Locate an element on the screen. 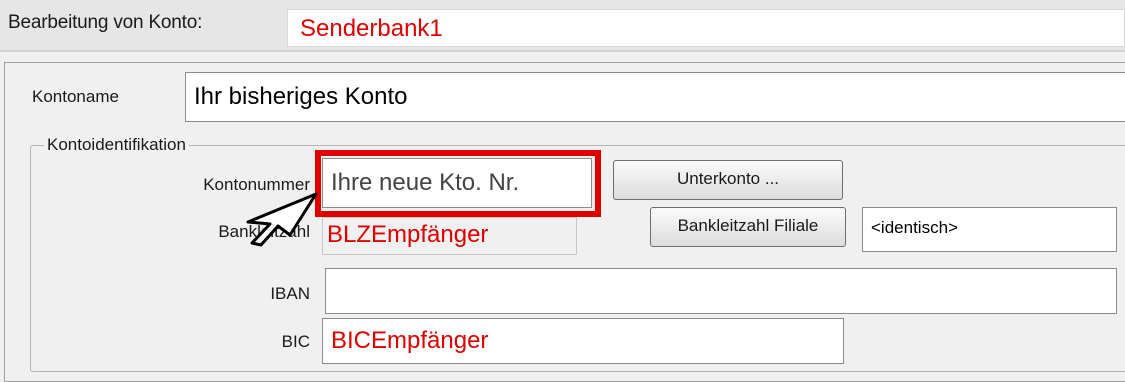 Image resolution: width=1125 pixels, height=382 pixels. bankleitzahl-filiale-button: Bankleitzahl Filiale is located at coordinates (748, 227).